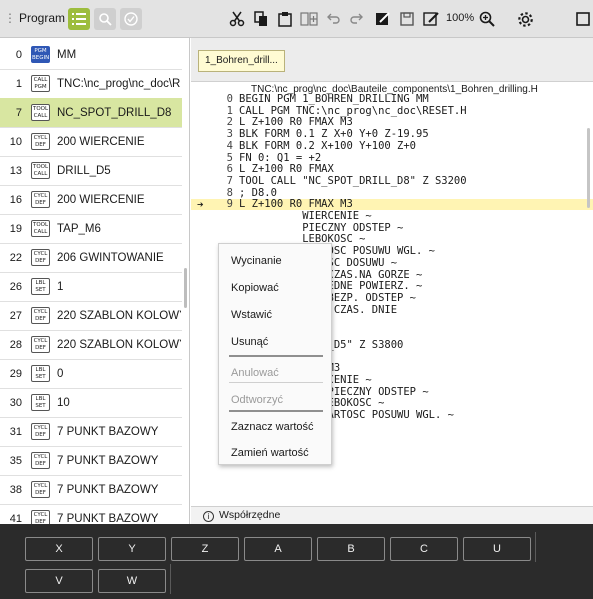  What do you see at coordinates (41, 57) in the screenshot?
I see `badge-text: BEGIN` at bounding box center [41, 57].